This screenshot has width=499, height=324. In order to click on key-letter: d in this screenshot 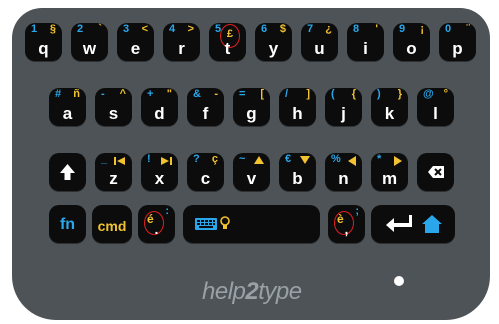, I will do `click(159, 113)`.